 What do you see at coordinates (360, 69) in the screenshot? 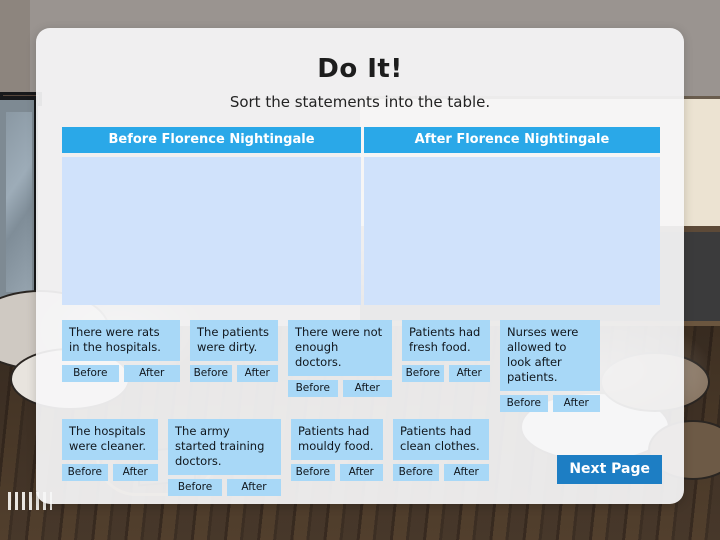
I see `page-title: Do It!` at bounding box center [360, 69].